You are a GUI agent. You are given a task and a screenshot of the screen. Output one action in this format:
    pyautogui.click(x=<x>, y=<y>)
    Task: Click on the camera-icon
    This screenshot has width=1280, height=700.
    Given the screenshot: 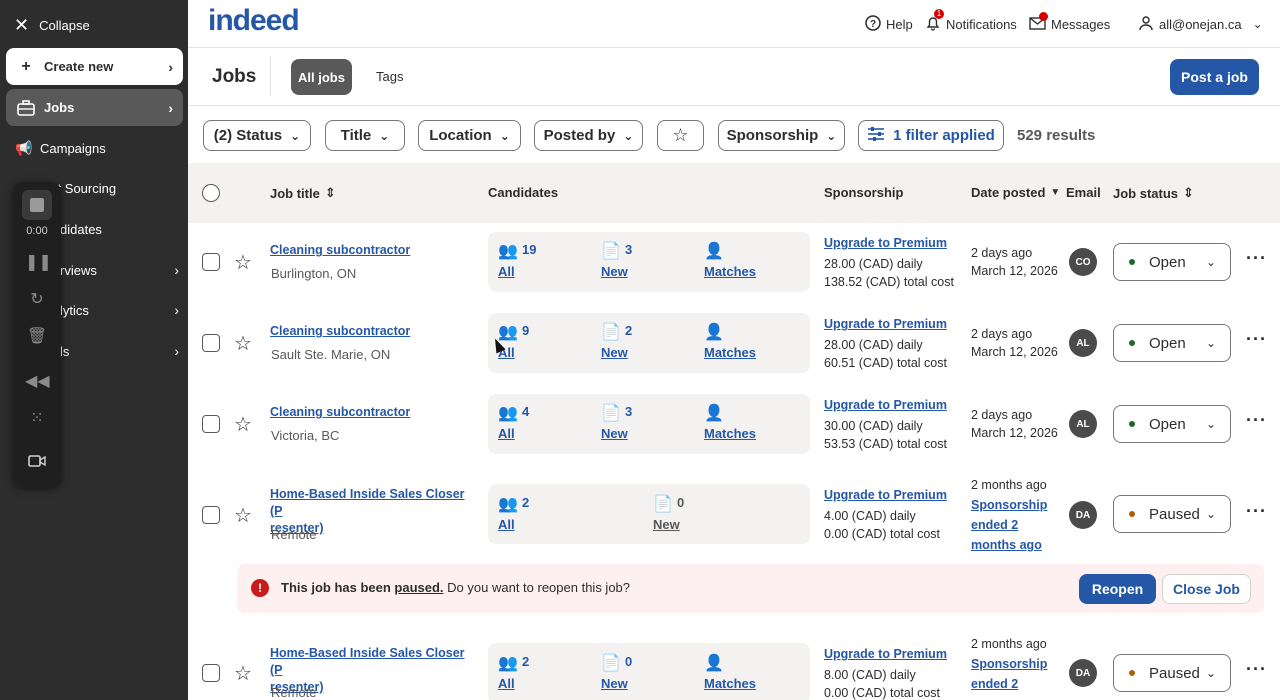 What is the action you would take?
    pyautogui.click(x=37, y=464)
    